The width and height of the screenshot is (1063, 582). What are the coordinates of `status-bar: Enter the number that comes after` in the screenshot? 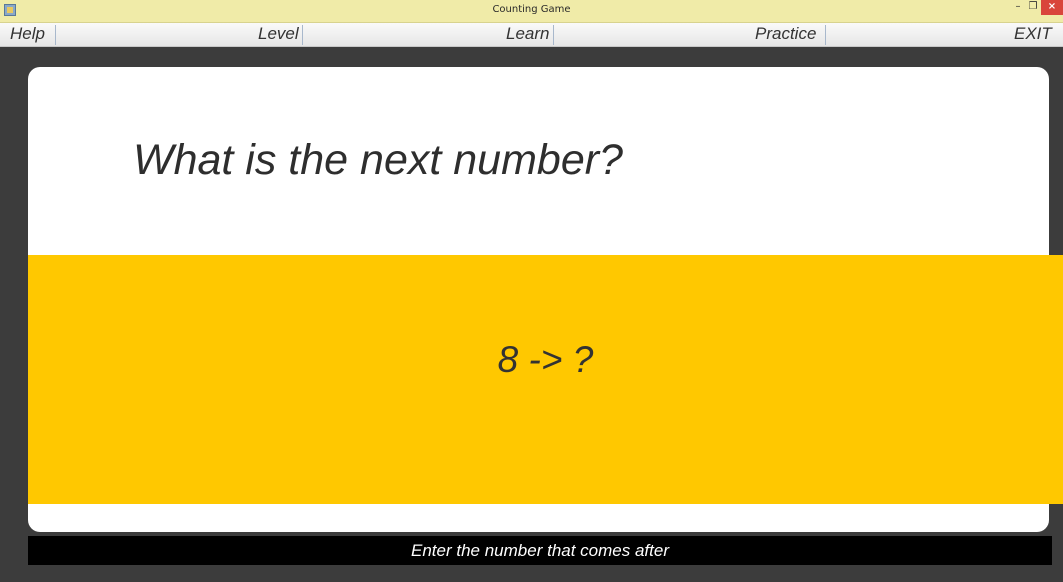 It's located at (540, 550).